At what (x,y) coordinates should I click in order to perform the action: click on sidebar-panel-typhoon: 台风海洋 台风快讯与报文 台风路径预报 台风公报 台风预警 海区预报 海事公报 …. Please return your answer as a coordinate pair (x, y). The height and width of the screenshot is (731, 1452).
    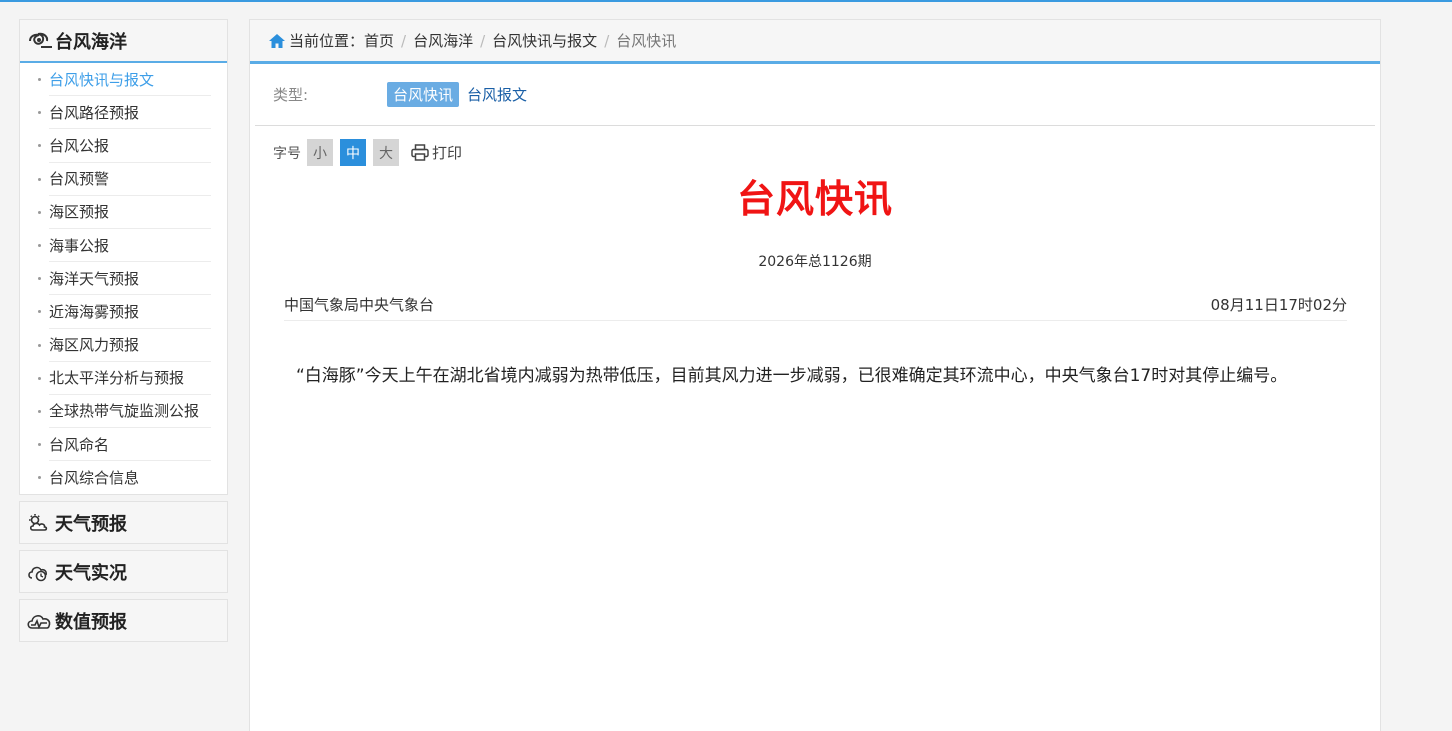
    Looking at the image, I should click on (123, 257).